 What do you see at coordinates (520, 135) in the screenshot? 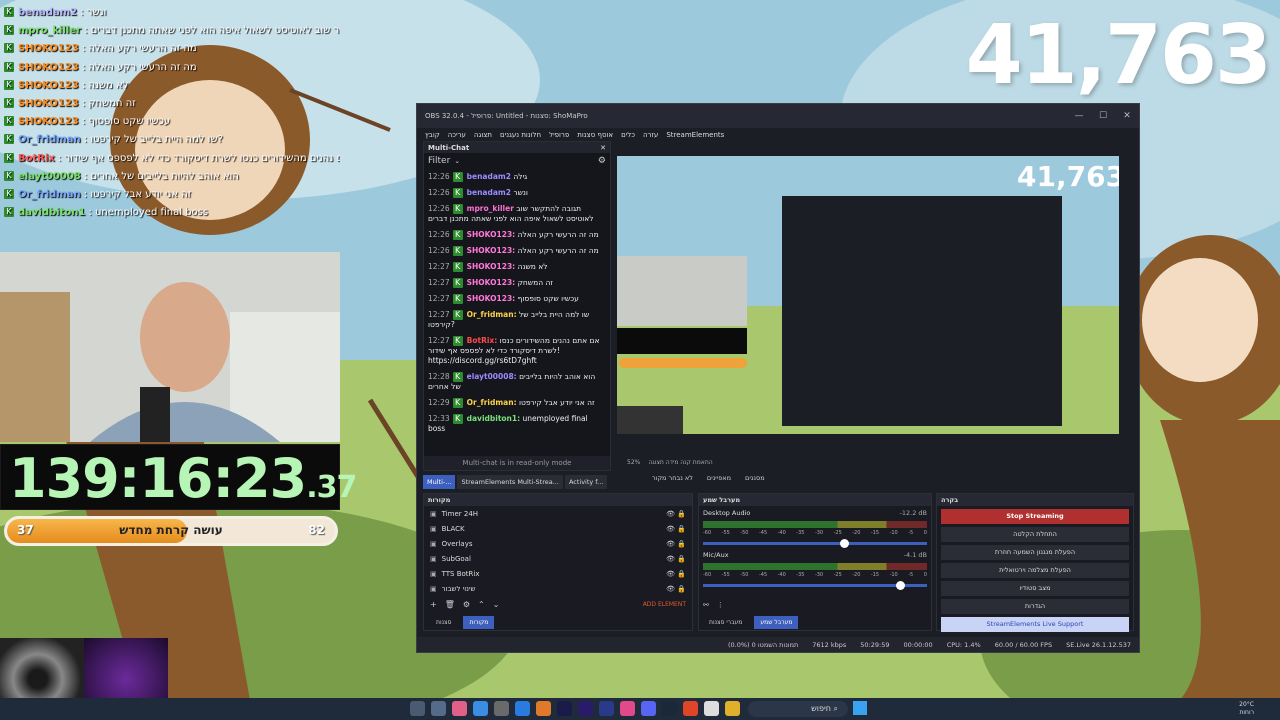
I see `menu-item: חלונות נעגנים` at bounding box center [520, 135].